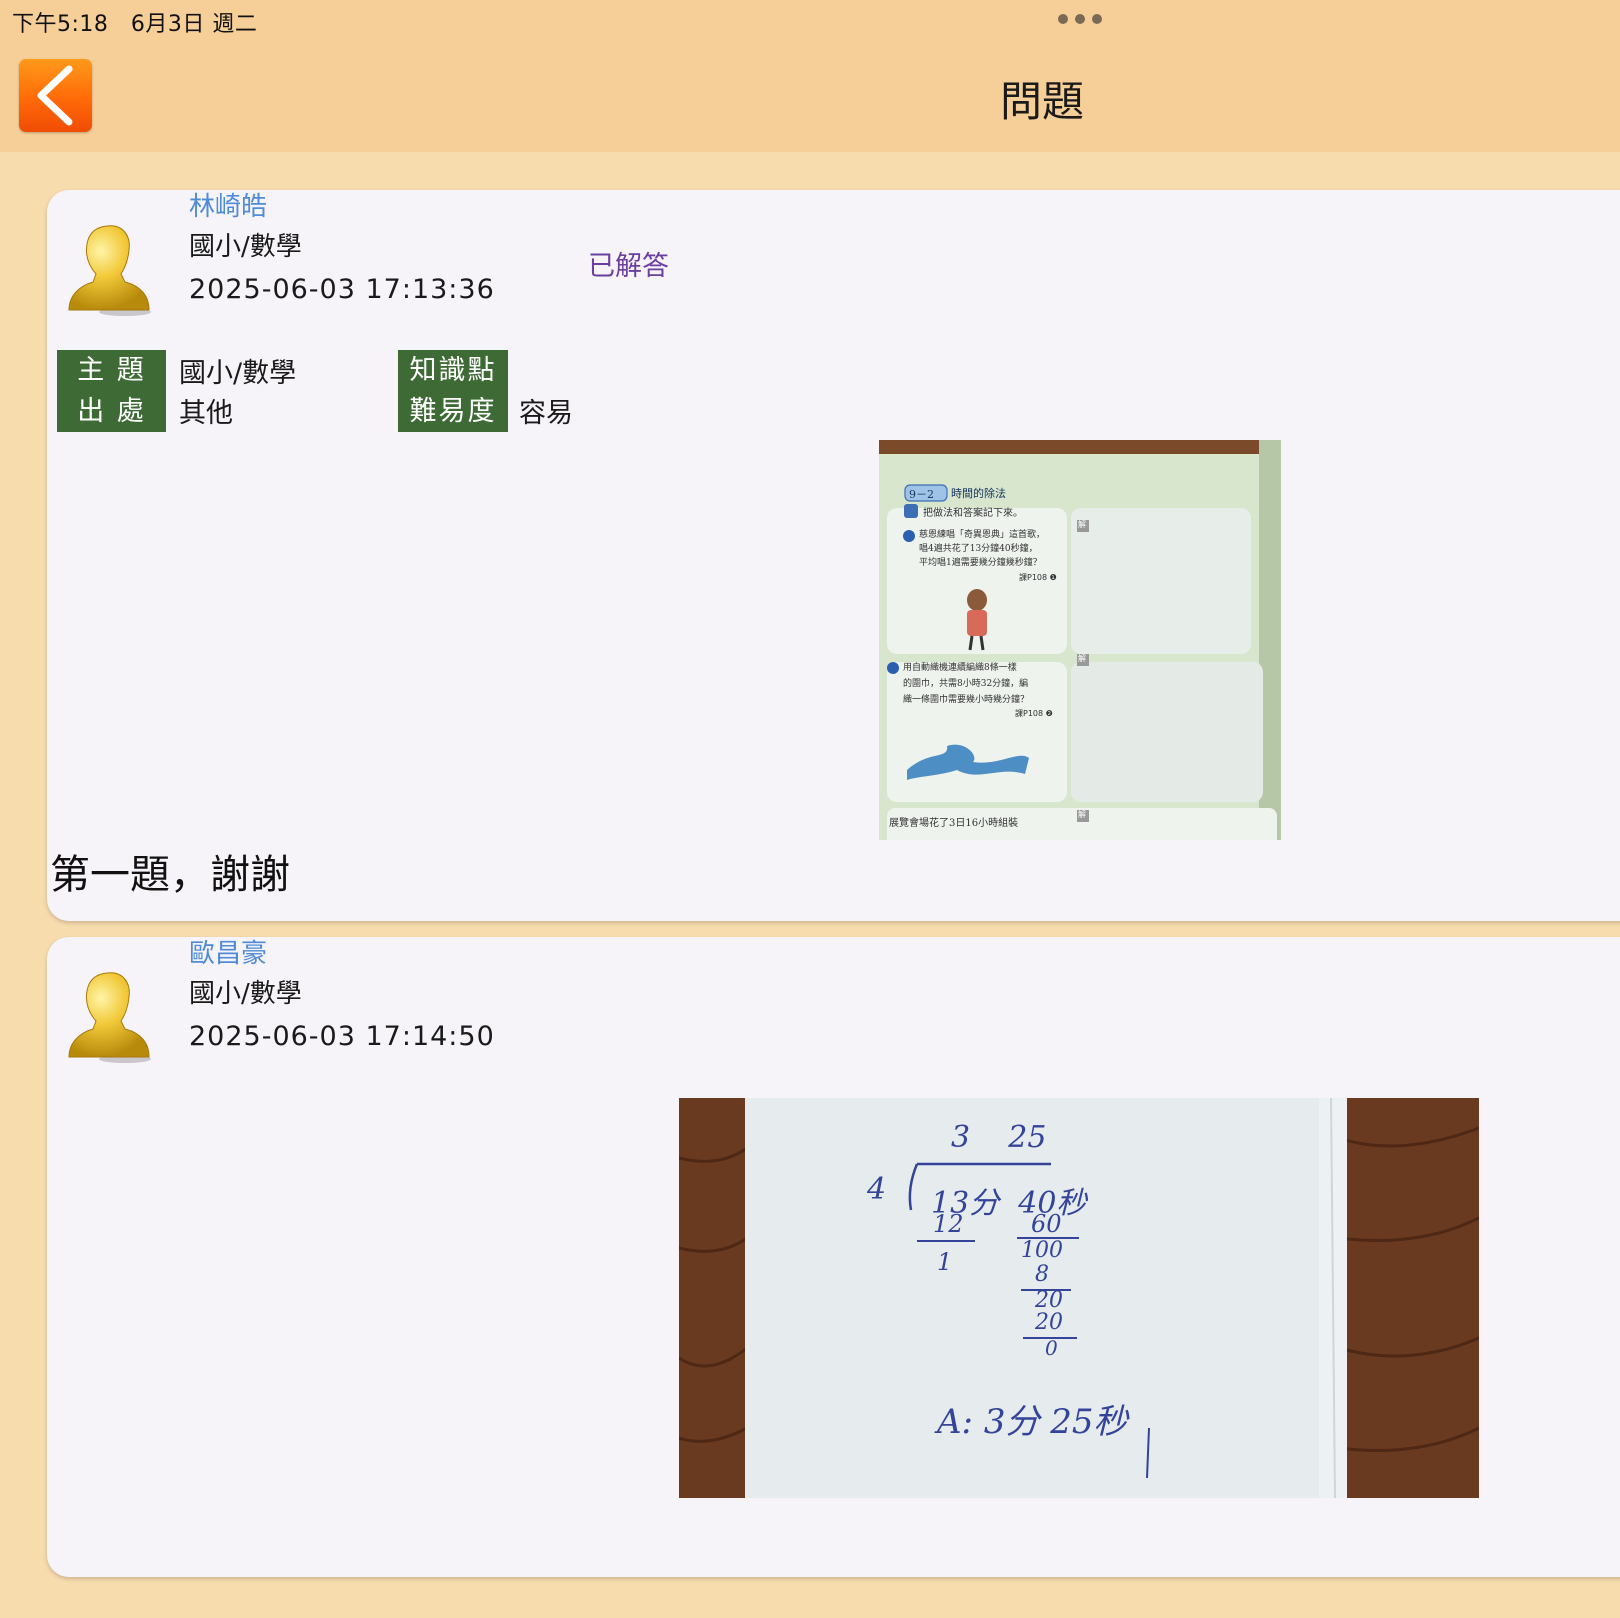 The height and width of the screenshot is (1618, 1620). I want to click on chevron-left-icon, so click(55, 95).